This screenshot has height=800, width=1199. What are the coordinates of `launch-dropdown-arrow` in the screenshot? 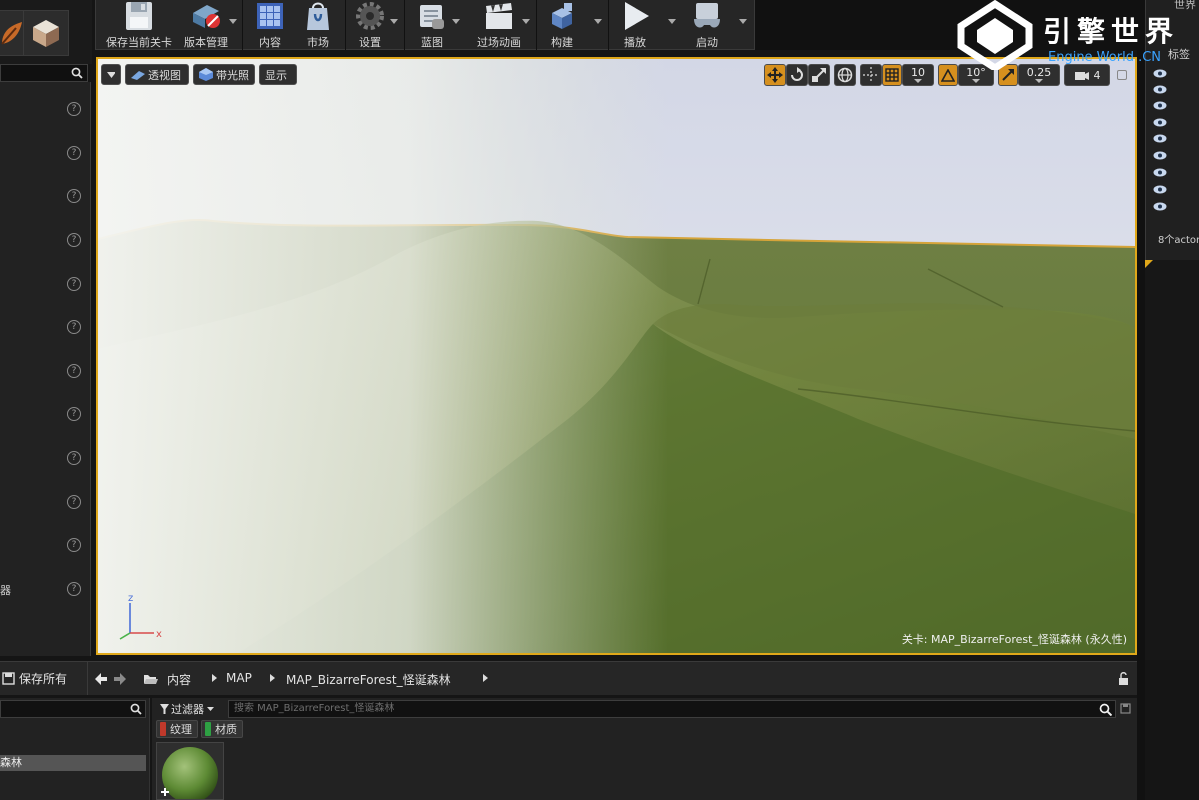 It's located at (743, 21).